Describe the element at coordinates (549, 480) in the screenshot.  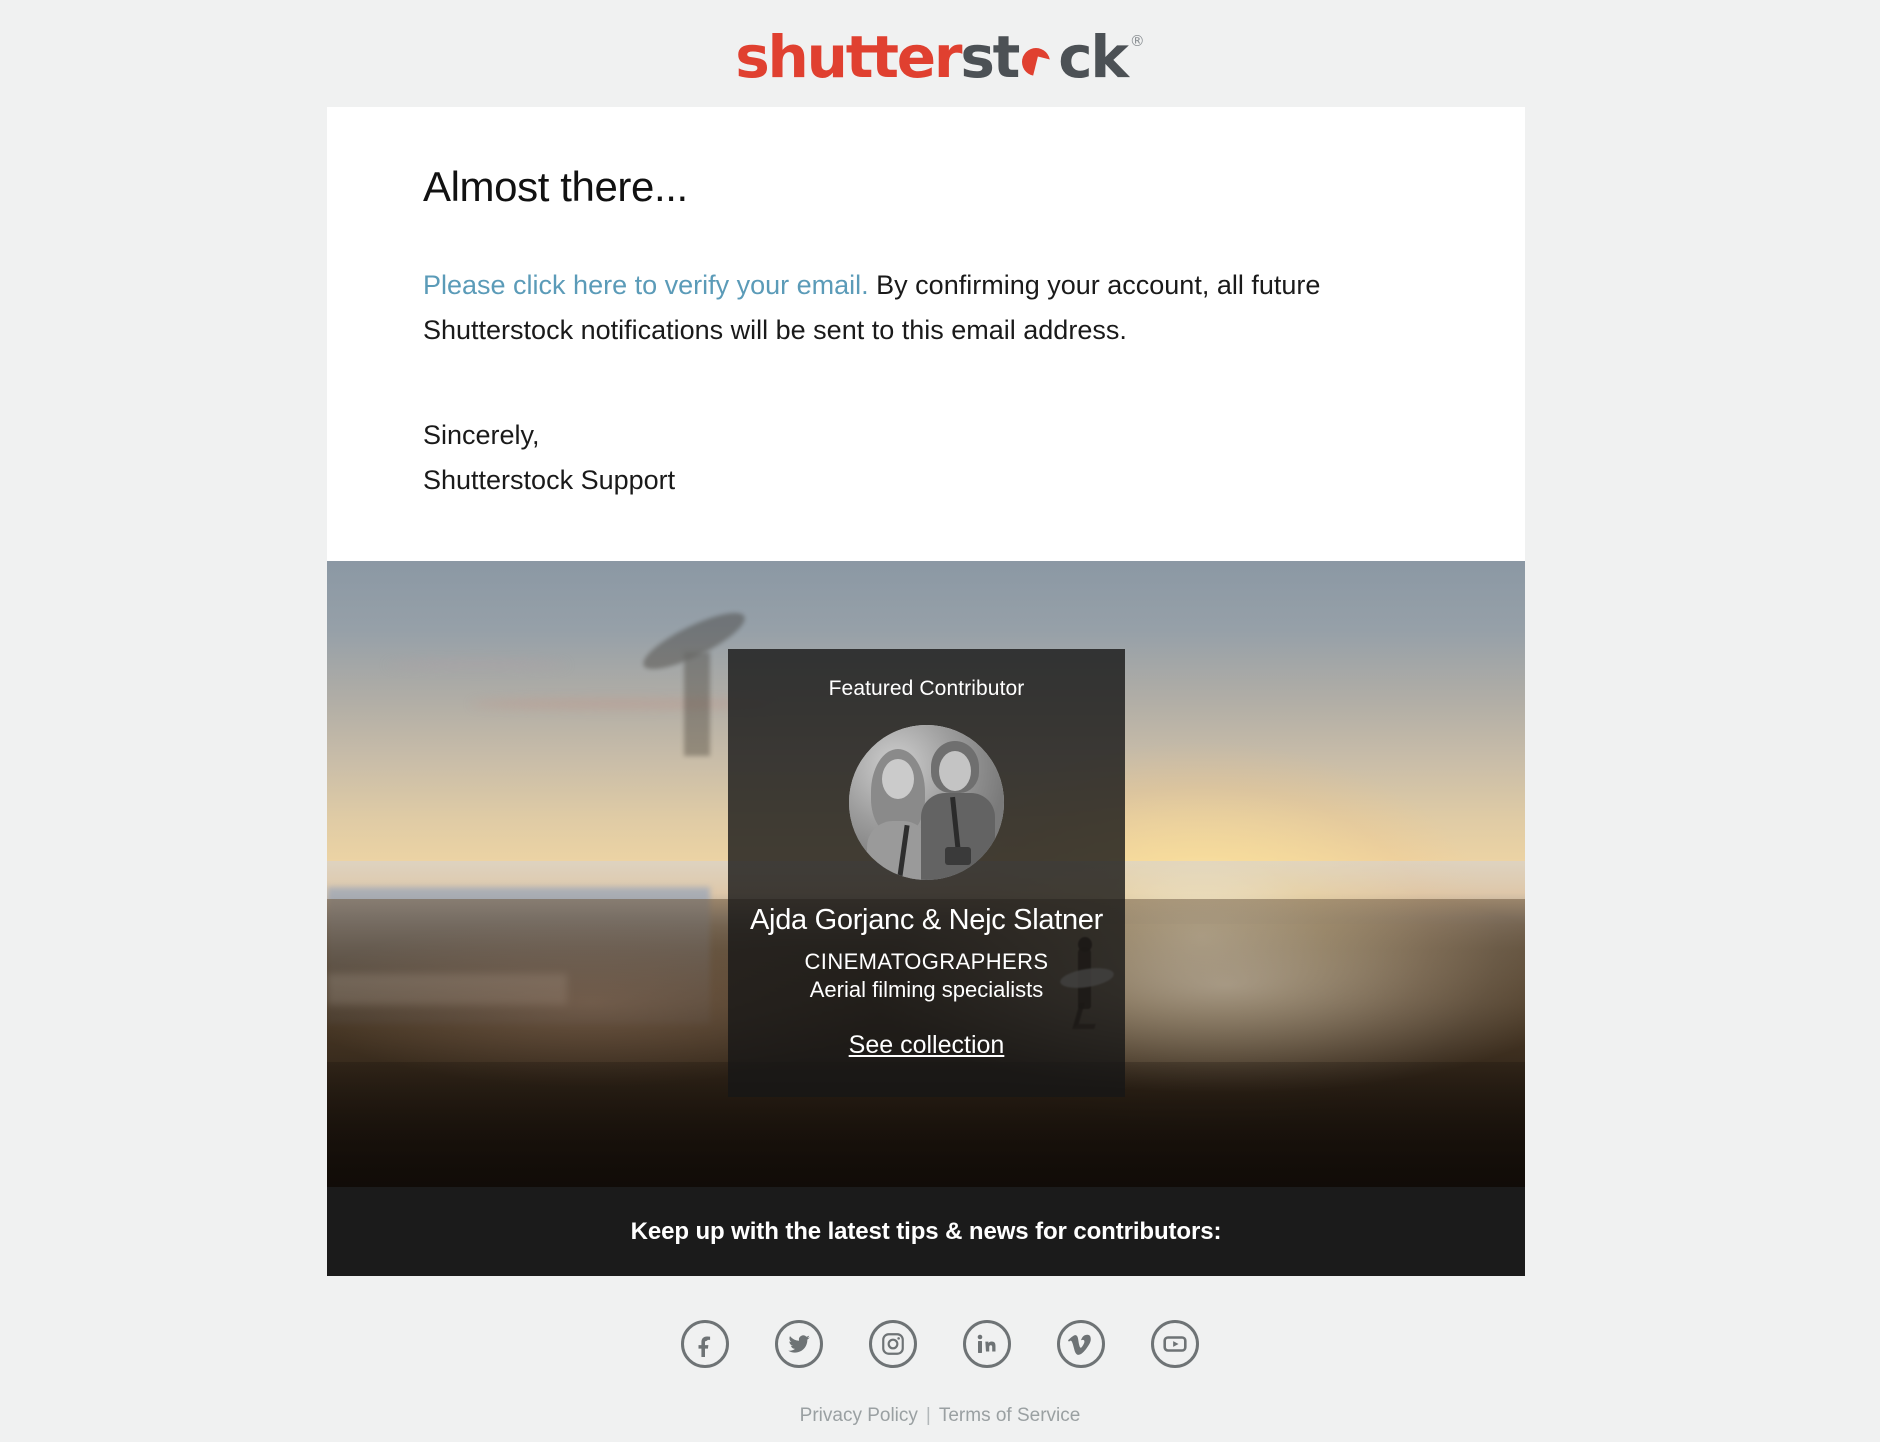
I see `signoff-line-2: Shutterstock Support` at that location.